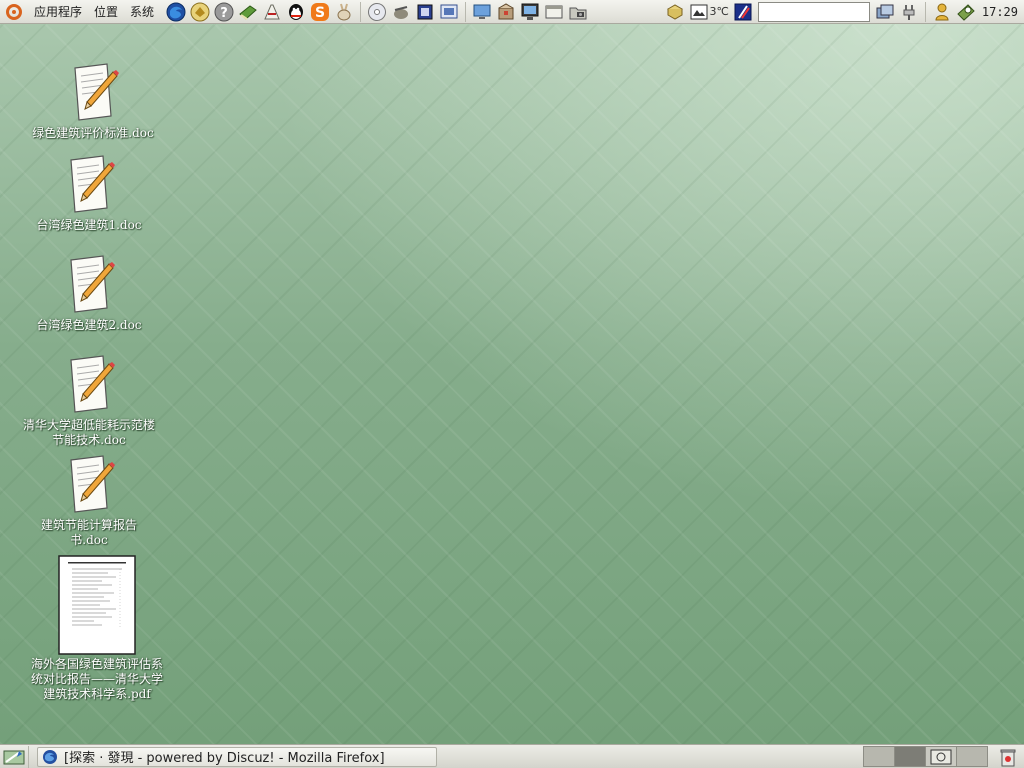 This screenshot has height=768, width=1024. What do you see at coordinates (743, 12) in the screenshot?
I see `stardict-icon` at bounding box center [743, 12].